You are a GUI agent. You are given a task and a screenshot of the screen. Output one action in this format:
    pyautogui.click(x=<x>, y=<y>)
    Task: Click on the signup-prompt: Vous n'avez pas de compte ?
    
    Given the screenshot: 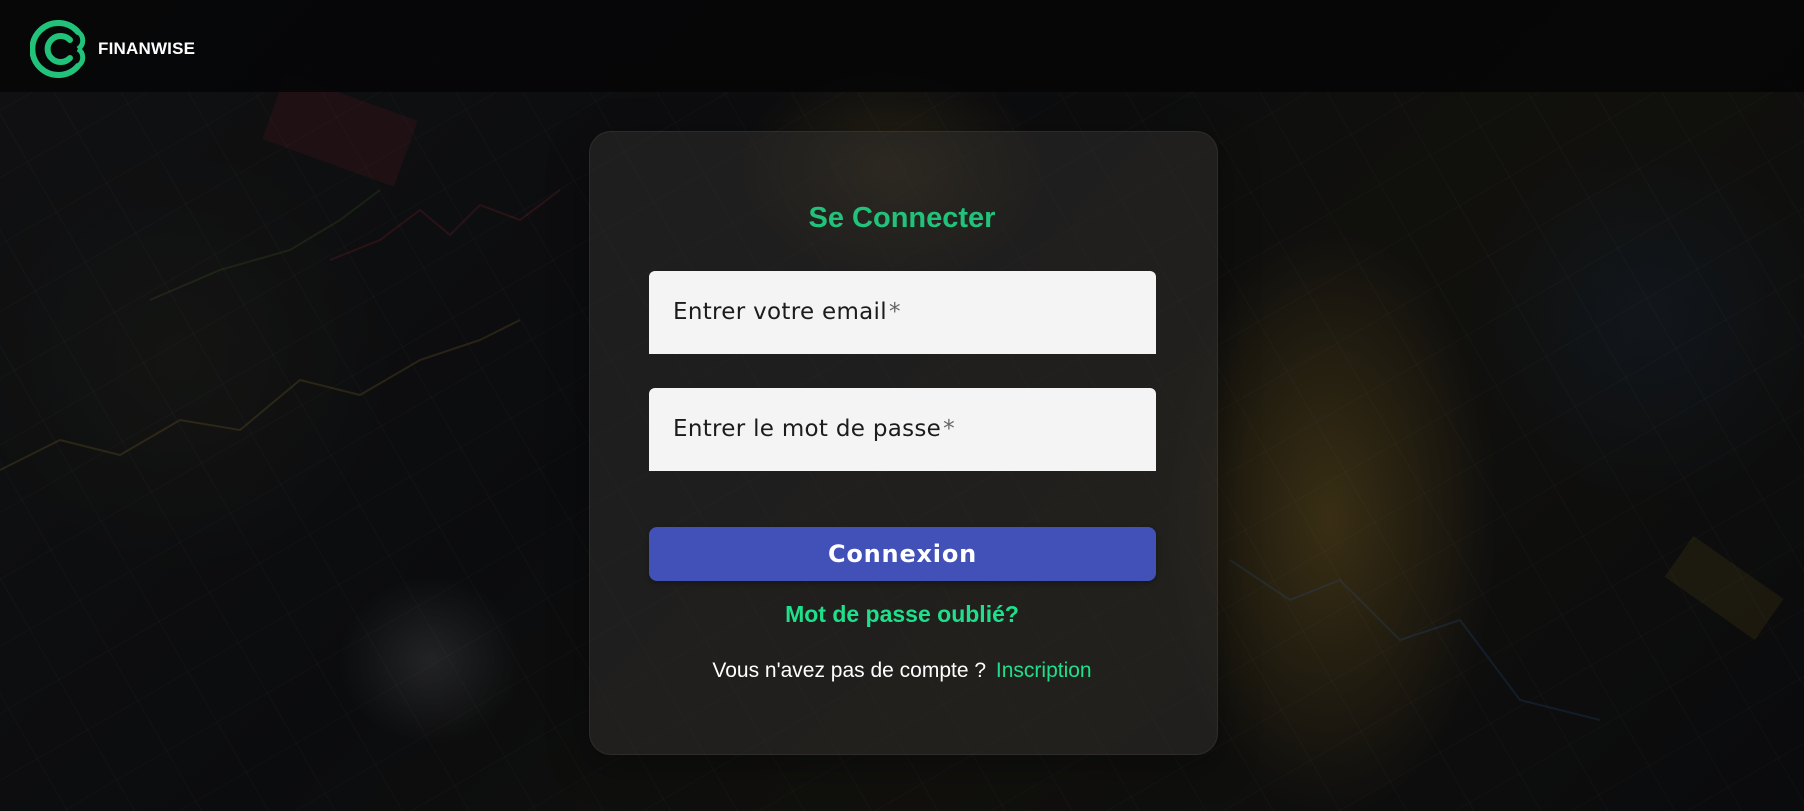 What is the action you would take?
    pyautogui.click(x=849, y=670)
    